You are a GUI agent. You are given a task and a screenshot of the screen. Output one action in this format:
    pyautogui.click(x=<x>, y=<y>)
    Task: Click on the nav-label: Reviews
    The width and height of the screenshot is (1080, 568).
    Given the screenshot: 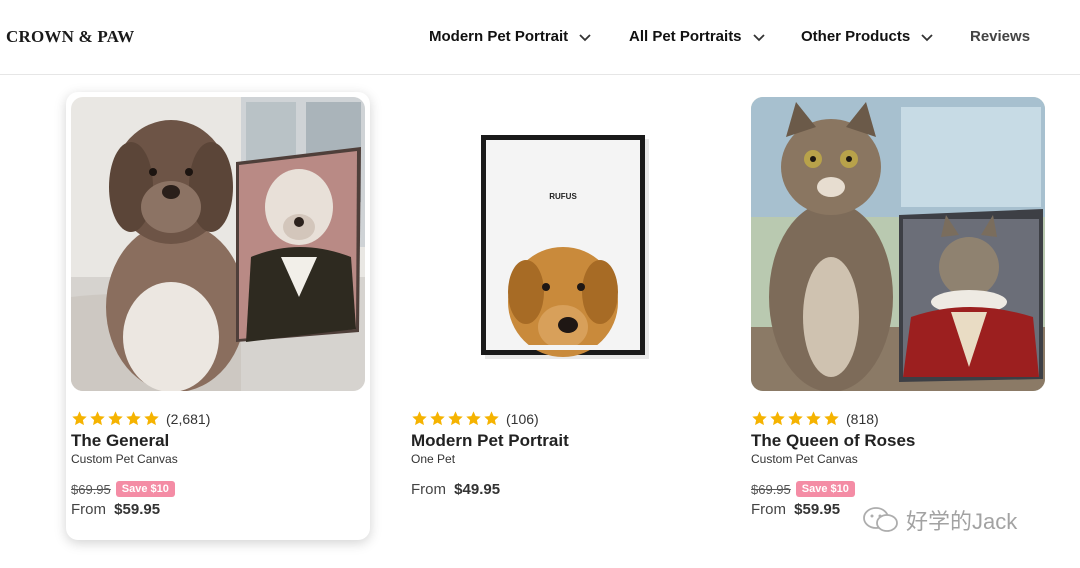 What is the action you would take?
    pyautogui.click(x=1000, y=36)
    